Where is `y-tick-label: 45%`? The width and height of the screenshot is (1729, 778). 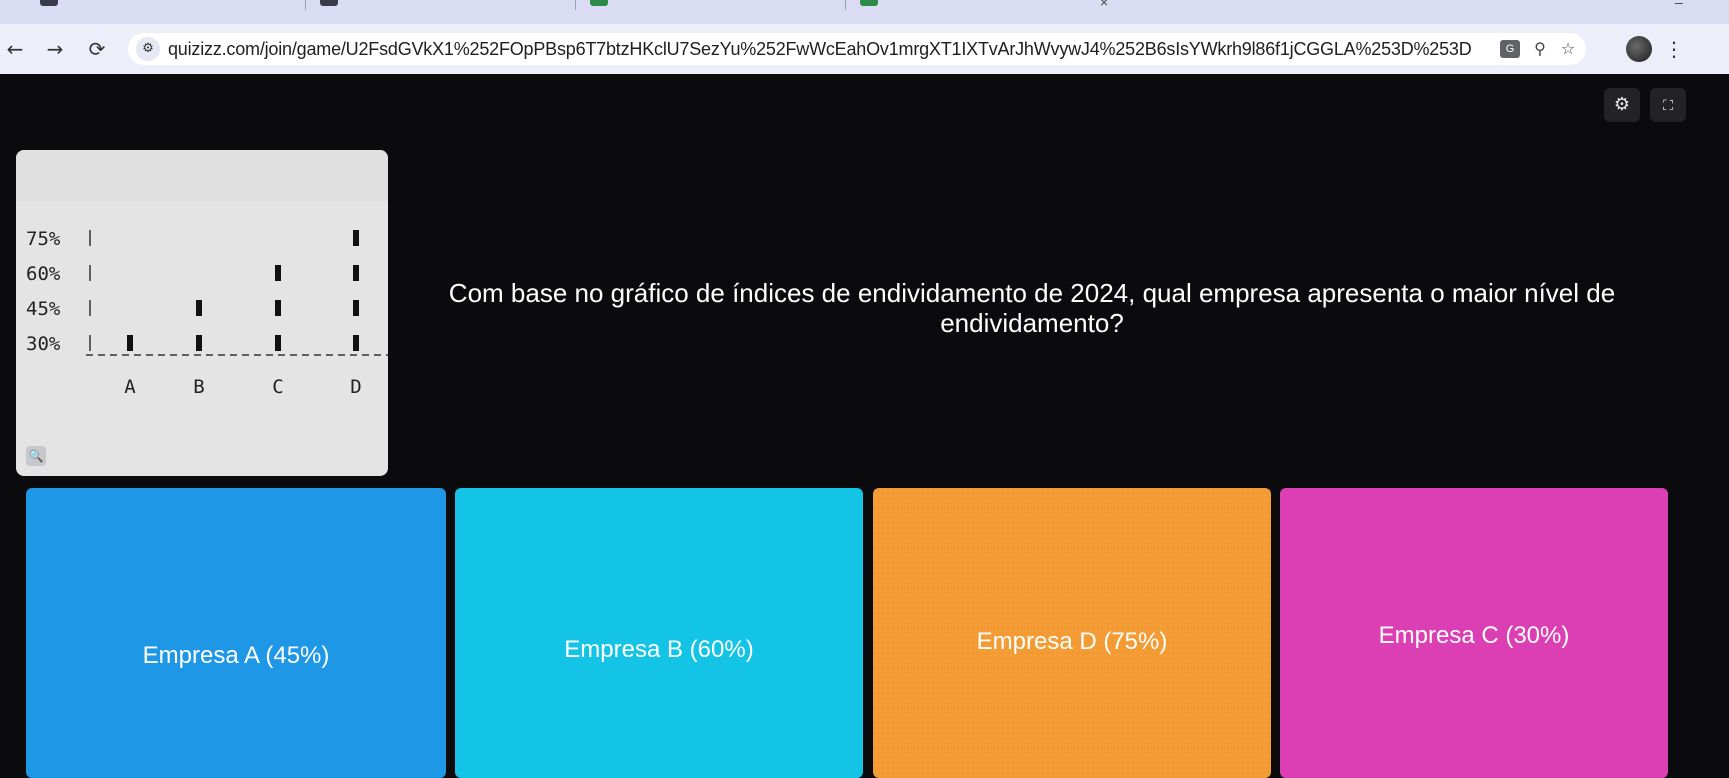 y-tick-label: 45% is located at coordinates (43, 309).